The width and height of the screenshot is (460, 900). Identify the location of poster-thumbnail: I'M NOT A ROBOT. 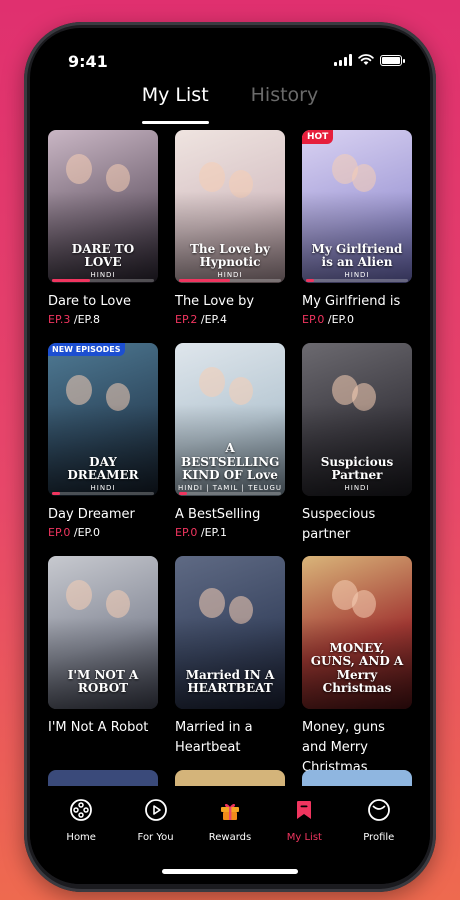
(103, 632).